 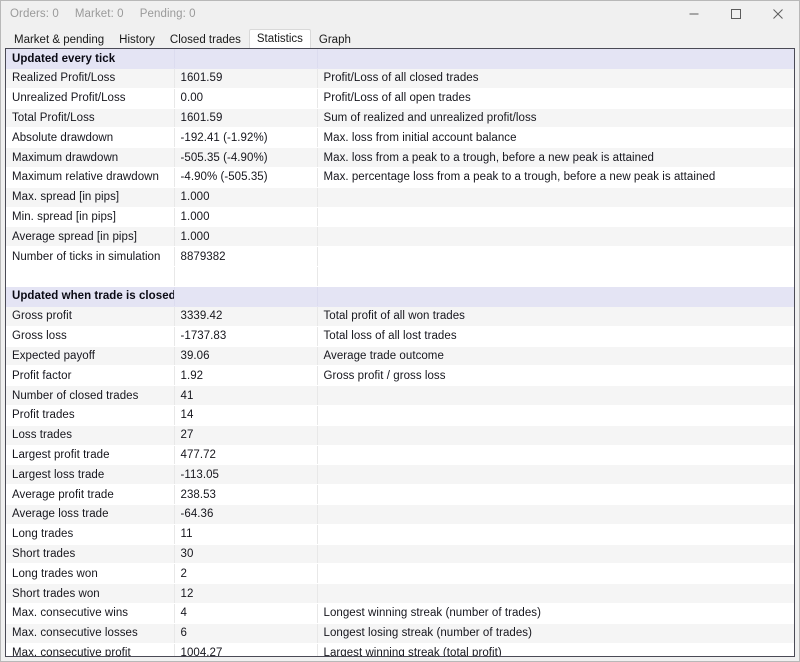 I want to click on window-controls, so click(x=736, y=14).